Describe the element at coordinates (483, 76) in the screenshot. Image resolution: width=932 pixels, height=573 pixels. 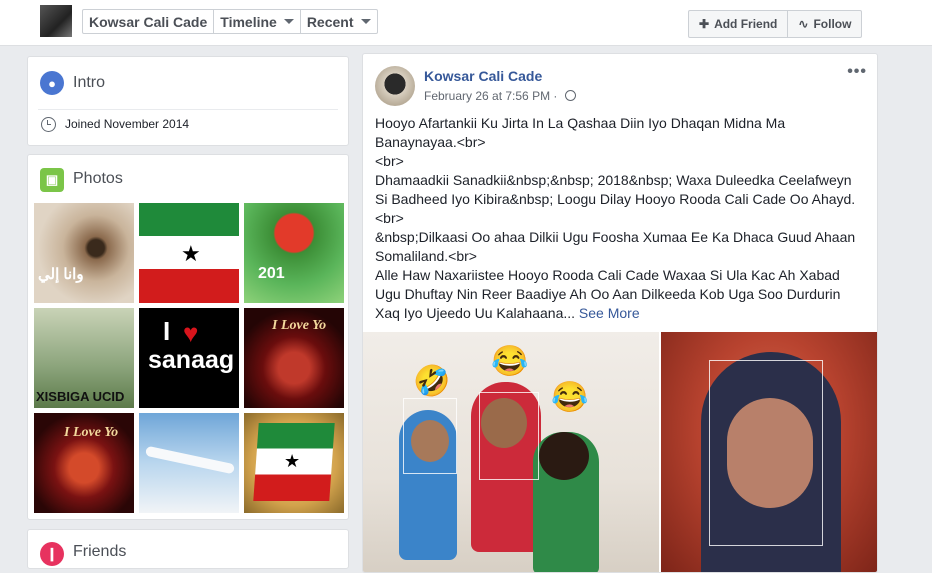
I see `post-author: Kowsar Cali Cade` at that location.